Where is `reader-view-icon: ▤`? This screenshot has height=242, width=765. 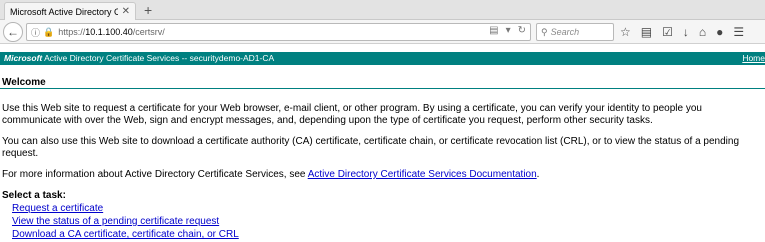 reader-view-icon: ▤ is located at coordinates (493, 30).